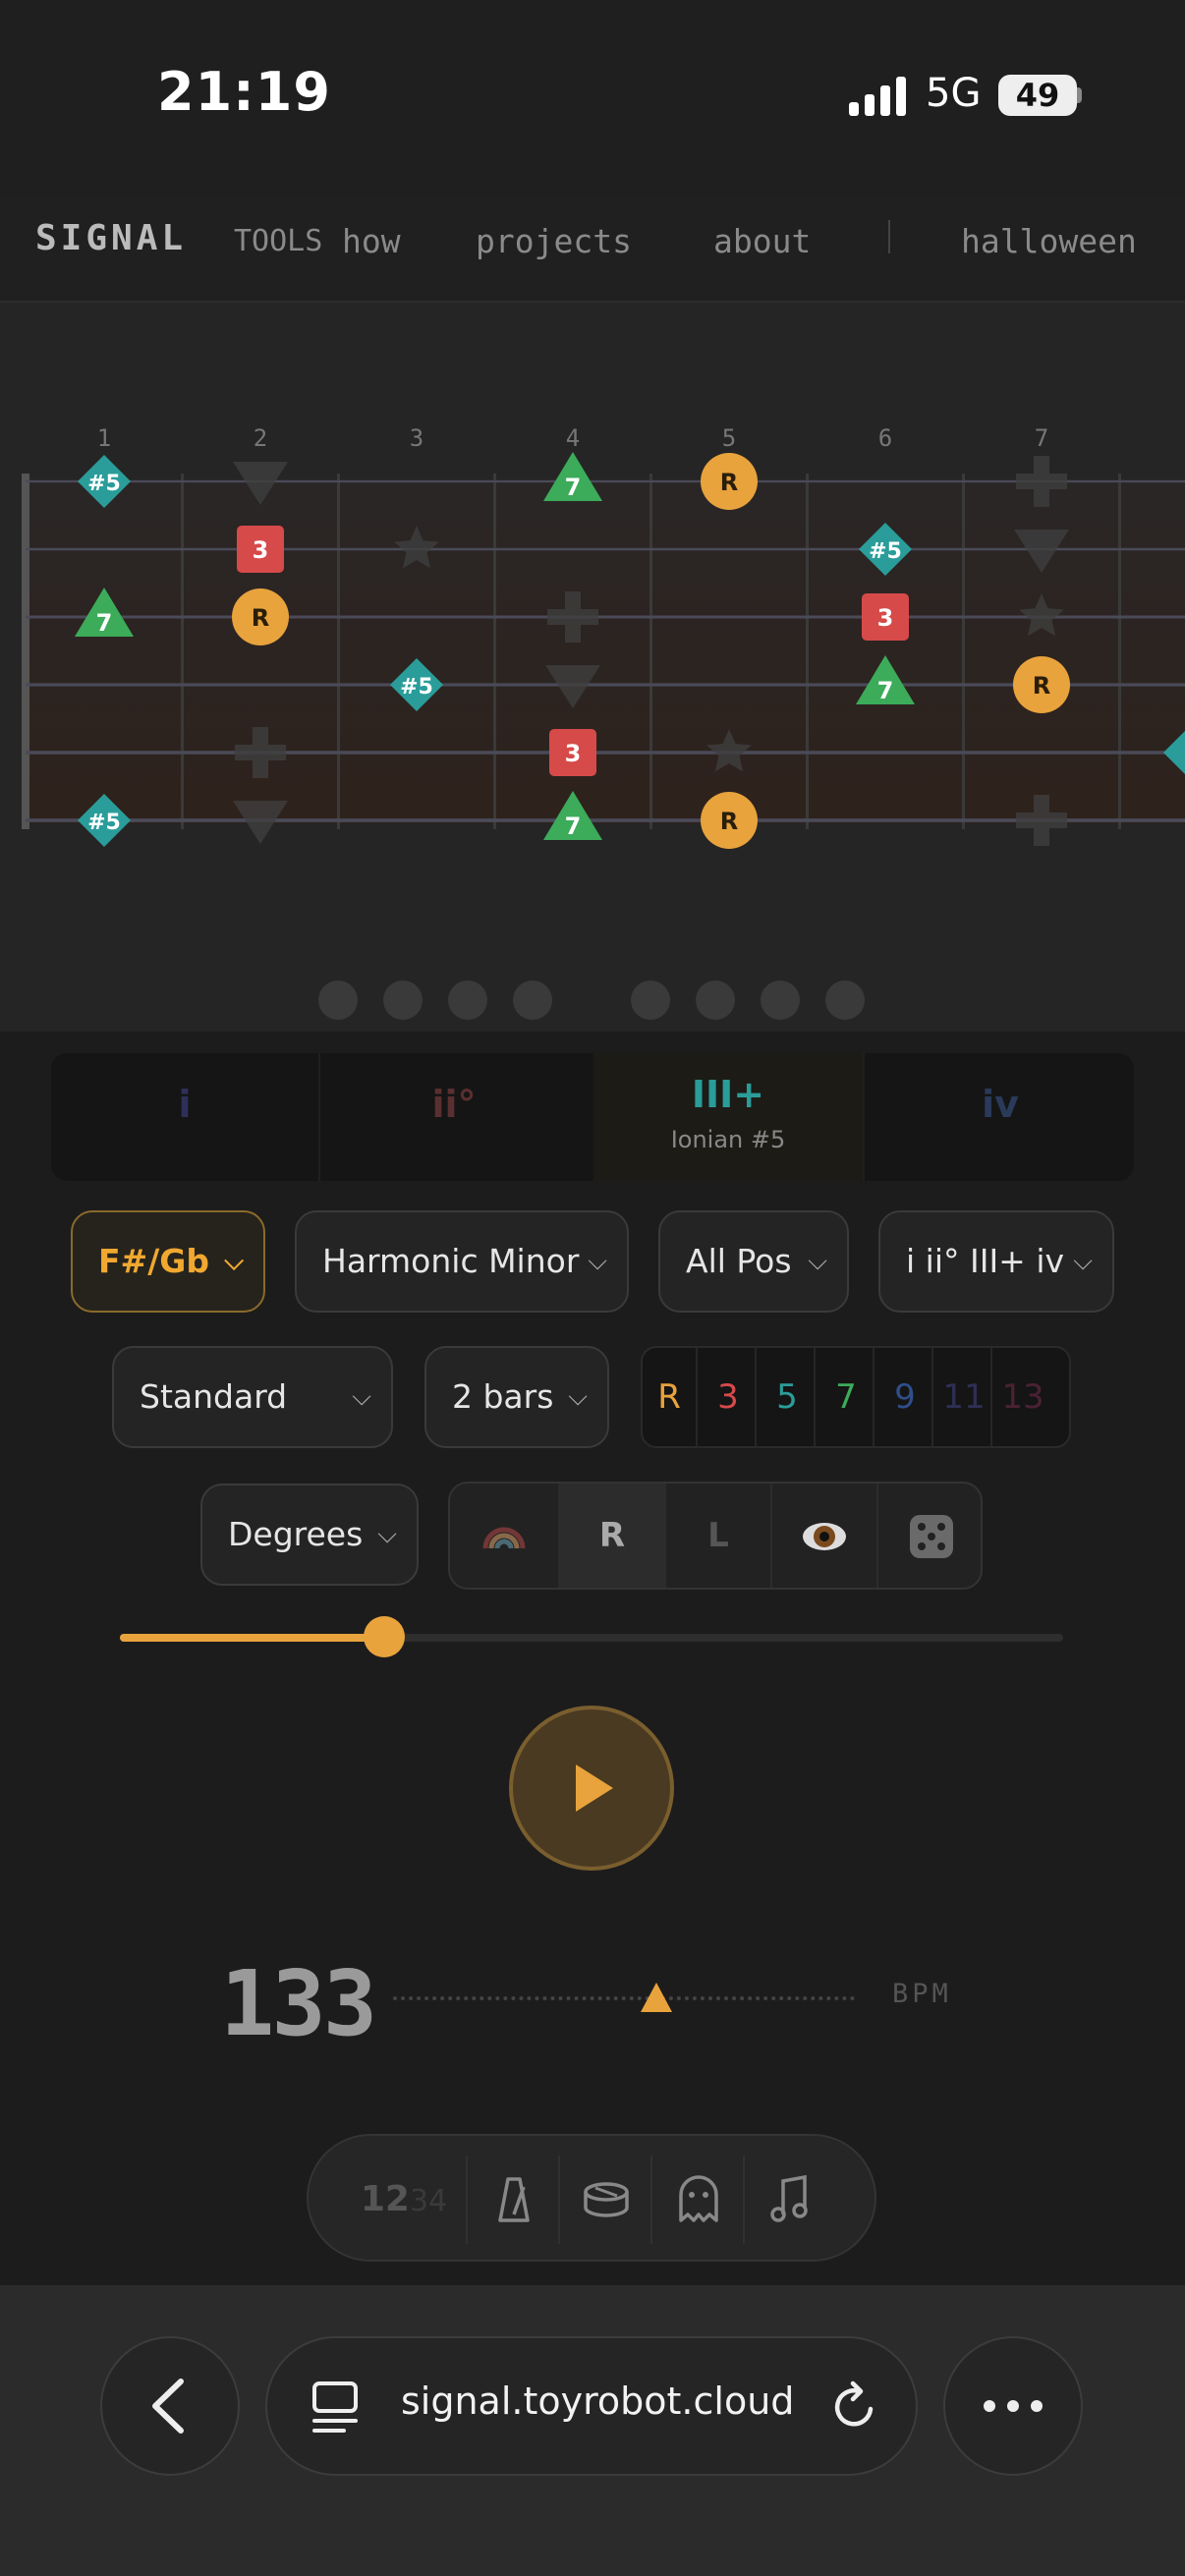  What do you see at coordinates (111, 238) in the screenshot?
I see `brand-logo: SIGNAL` at bounding box center [111, 238].